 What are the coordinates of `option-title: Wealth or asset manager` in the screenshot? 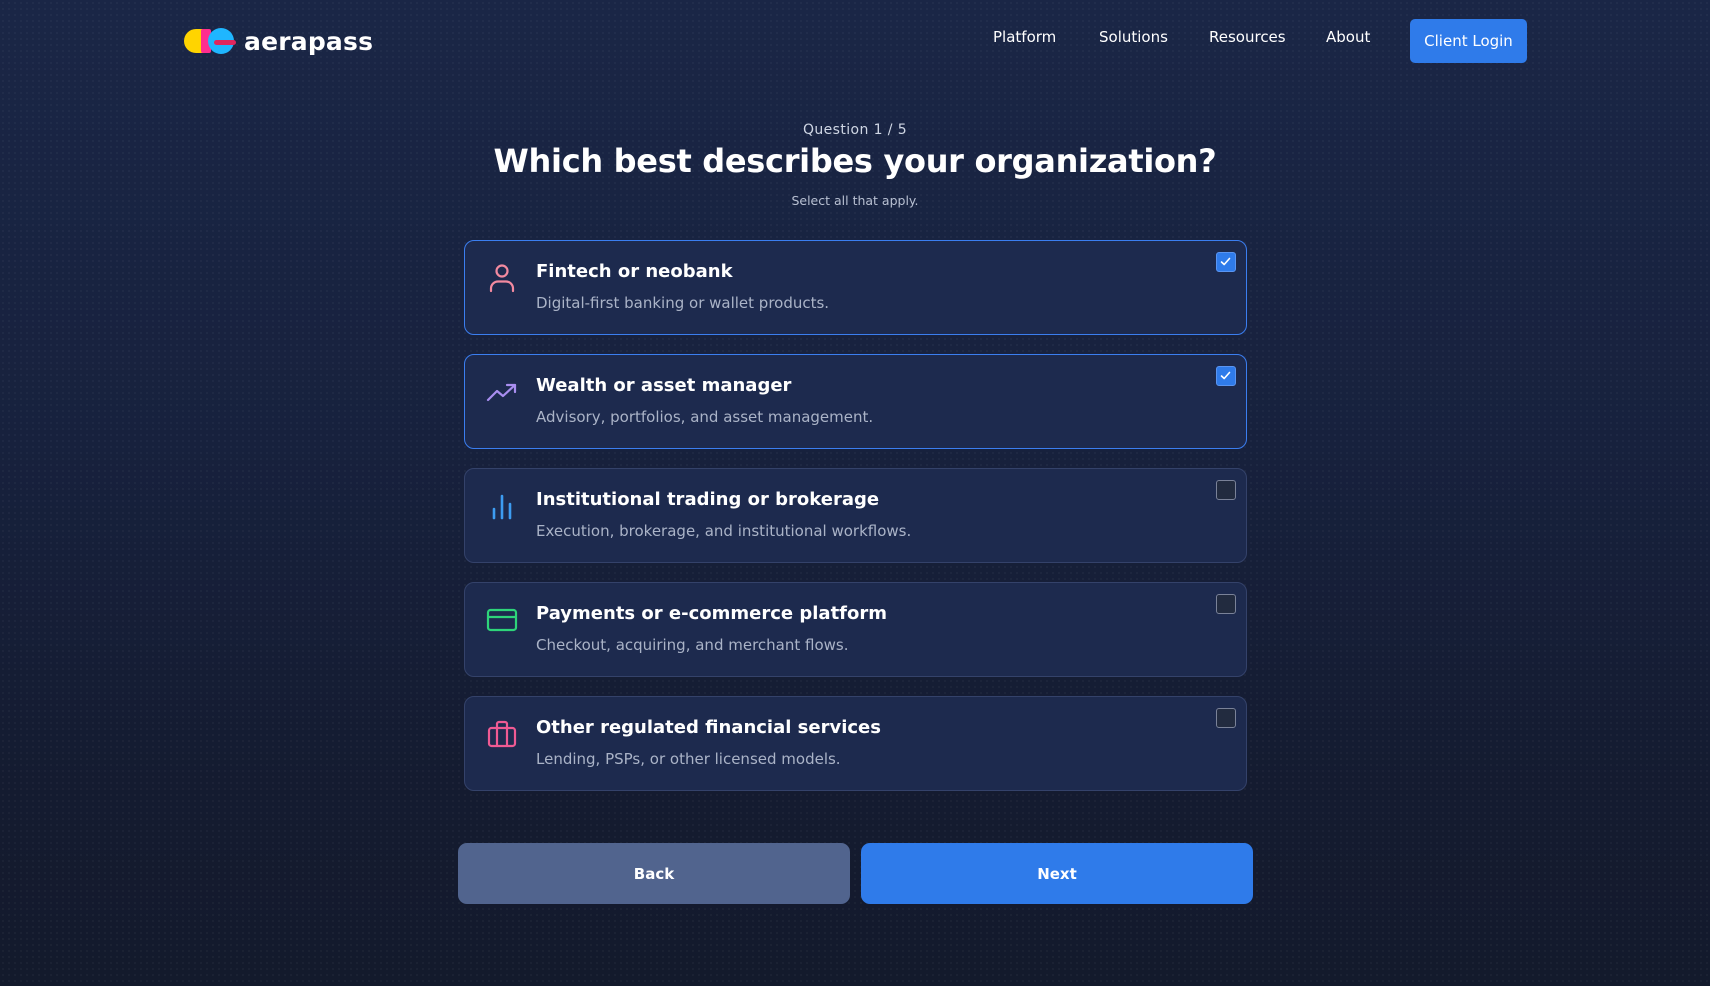 It's located at (664, 385).